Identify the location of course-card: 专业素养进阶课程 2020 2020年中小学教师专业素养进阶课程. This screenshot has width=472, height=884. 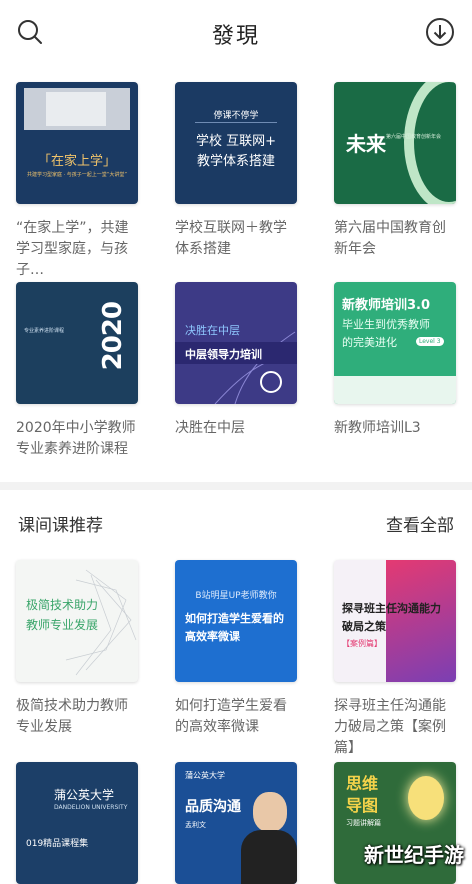
(77, 371).